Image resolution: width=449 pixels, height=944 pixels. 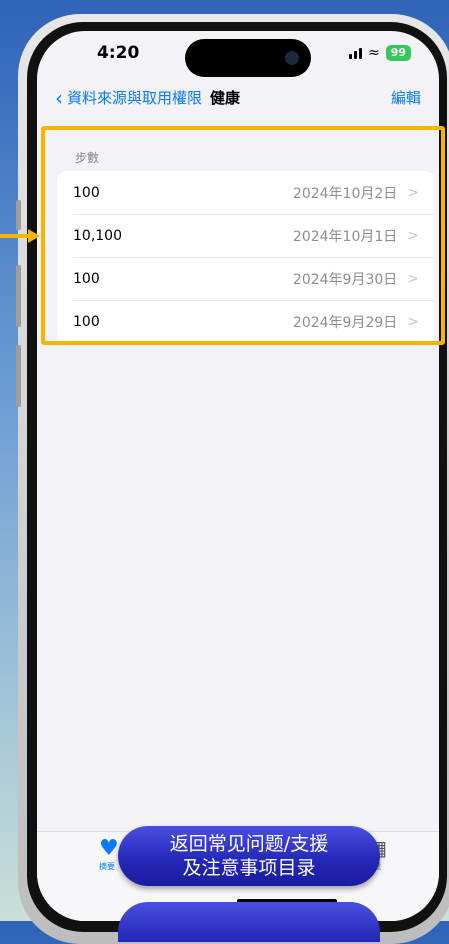 I want to click on battery-icon: 99, so click(x=398, y=53).